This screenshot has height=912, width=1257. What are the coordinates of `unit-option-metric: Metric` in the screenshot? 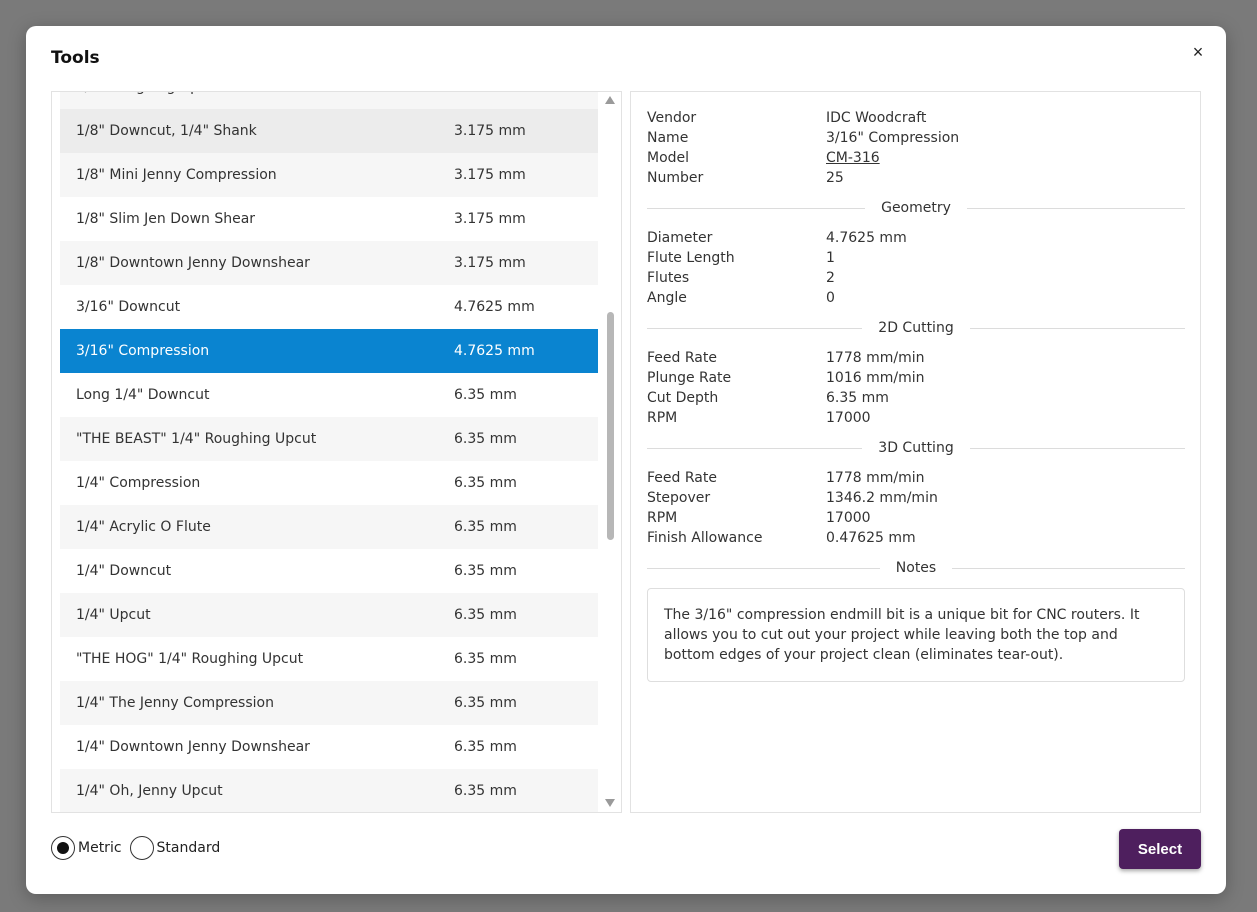 It's located at (86, 848).